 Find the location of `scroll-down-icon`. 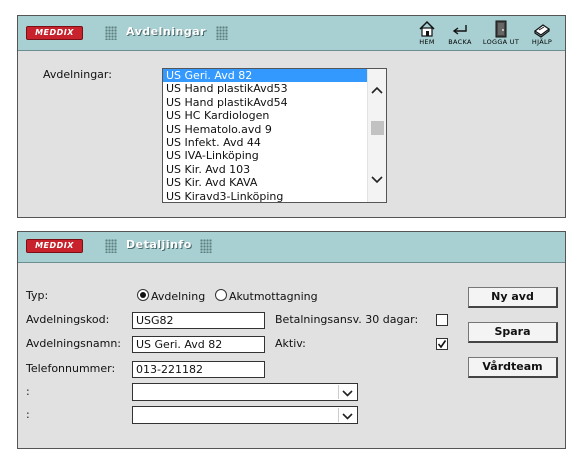

scroll-down-icon is located at coordinates (377, 180).